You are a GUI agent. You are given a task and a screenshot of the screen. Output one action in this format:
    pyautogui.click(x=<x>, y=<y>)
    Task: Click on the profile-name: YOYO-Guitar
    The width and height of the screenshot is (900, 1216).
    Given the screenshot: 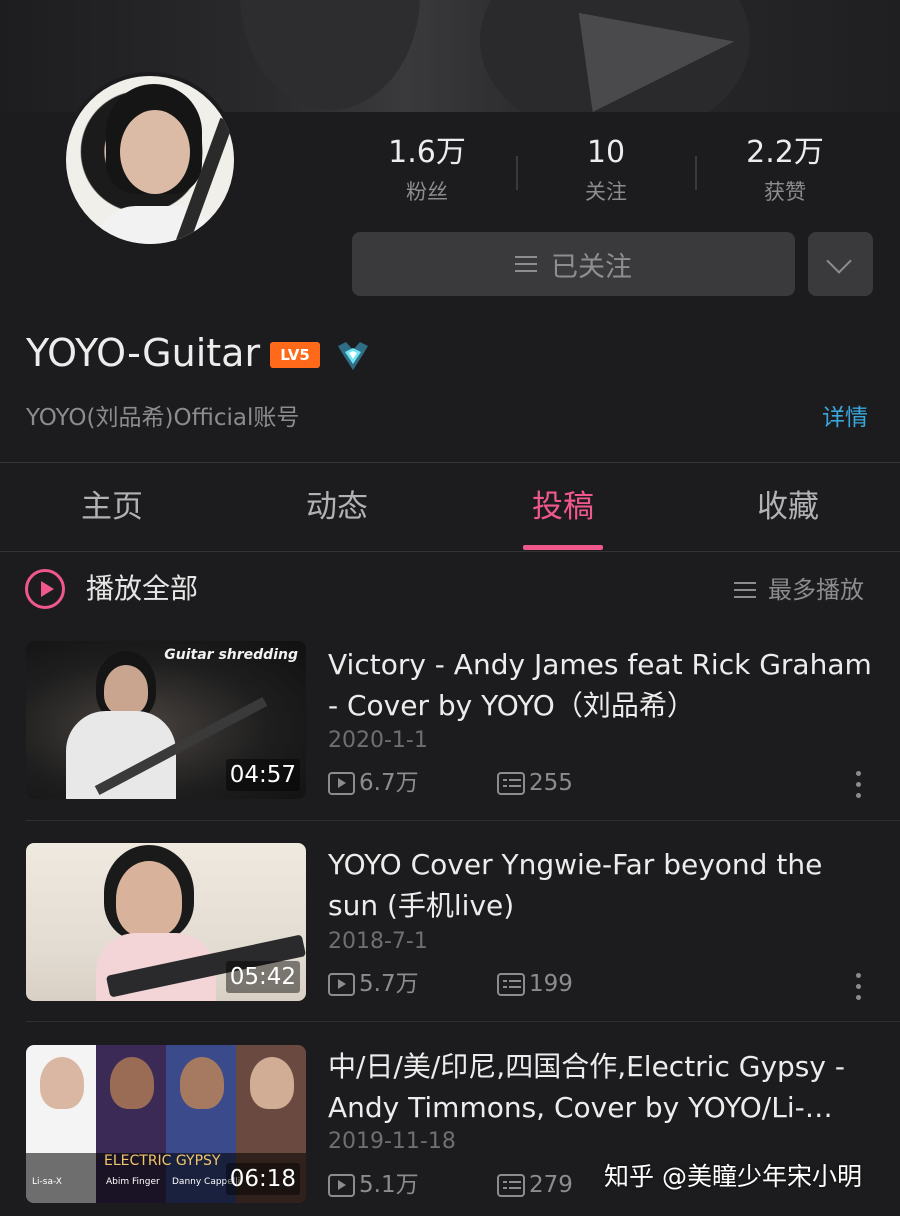 What is the action you would take?
    pyautogui.click(x=143, y=353)
    